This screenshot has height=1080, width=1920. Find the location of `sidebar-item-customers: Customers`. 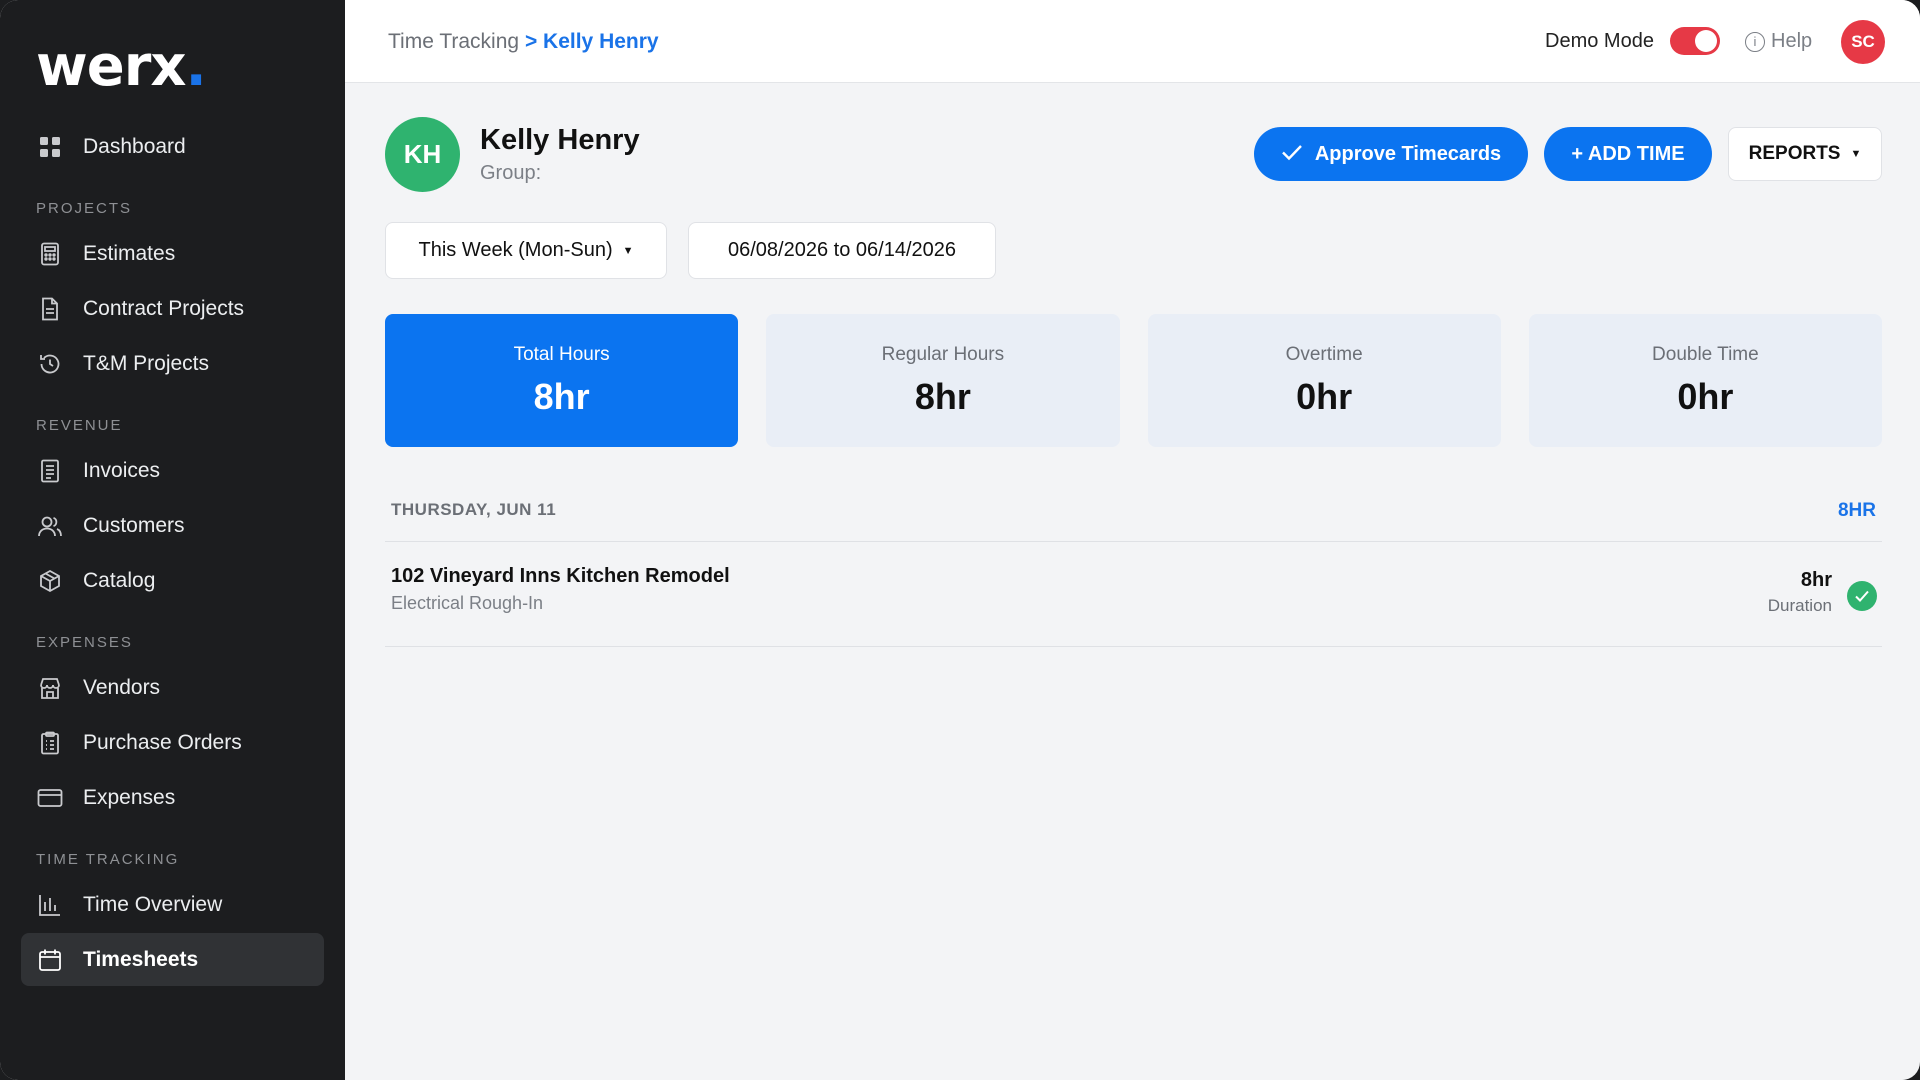

sidebar-item-customers: Customers is located at coordinates (172, 525).